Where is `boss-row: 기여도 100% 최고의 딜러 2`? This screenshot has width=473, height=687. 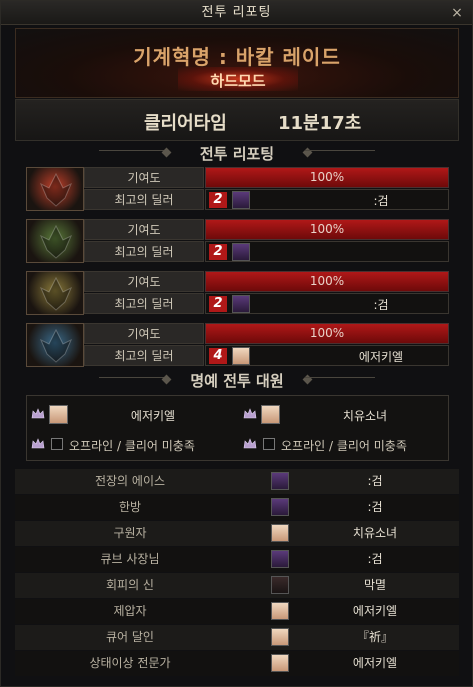 boss-row: 기여도 100% 최고의 딜러 2 is located at coordinates (238, 243).